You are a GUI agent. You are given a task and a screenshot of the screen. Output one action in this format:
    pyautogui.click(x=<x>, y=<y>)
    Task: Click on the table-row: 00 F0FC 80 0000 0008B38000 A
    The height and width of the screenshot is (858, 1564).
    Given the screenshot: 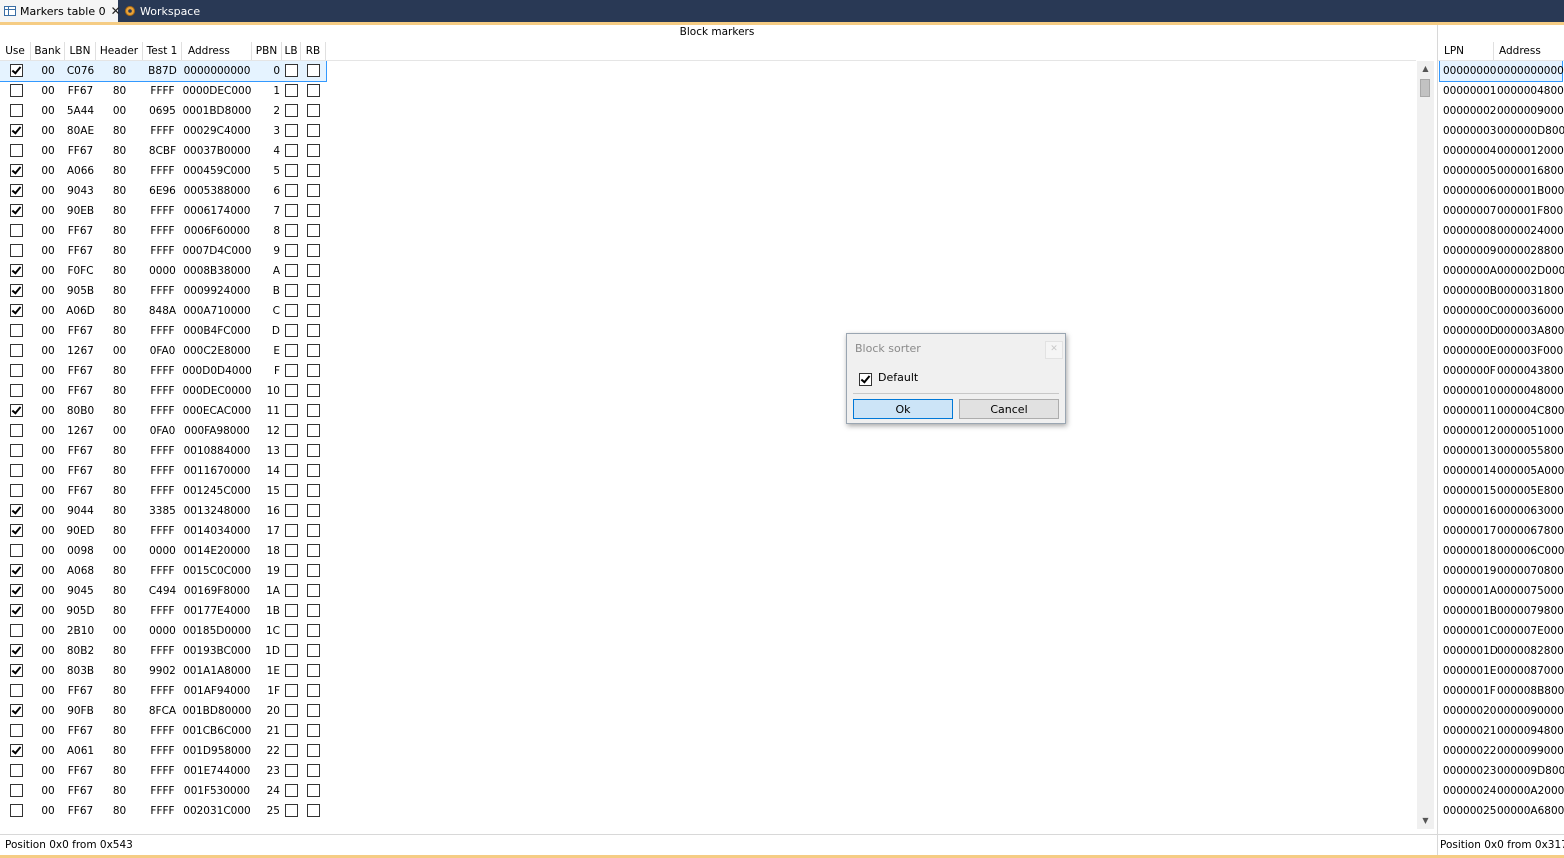 What is the action you would take?
    pyautogui.click(x=163, y=271)
    